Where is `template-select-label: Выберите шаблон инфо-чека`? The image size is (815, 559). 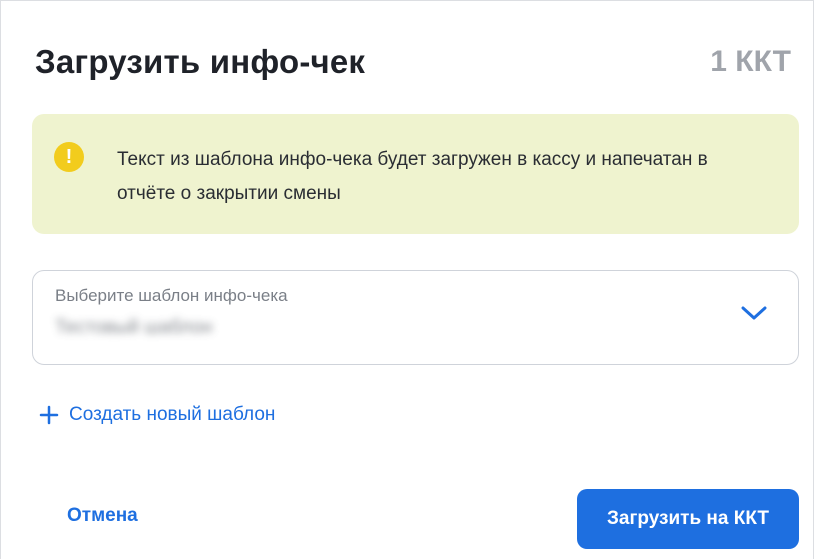
template-select-label: Выберите шаблон инфо-чека is located at coordinates (171, 295).